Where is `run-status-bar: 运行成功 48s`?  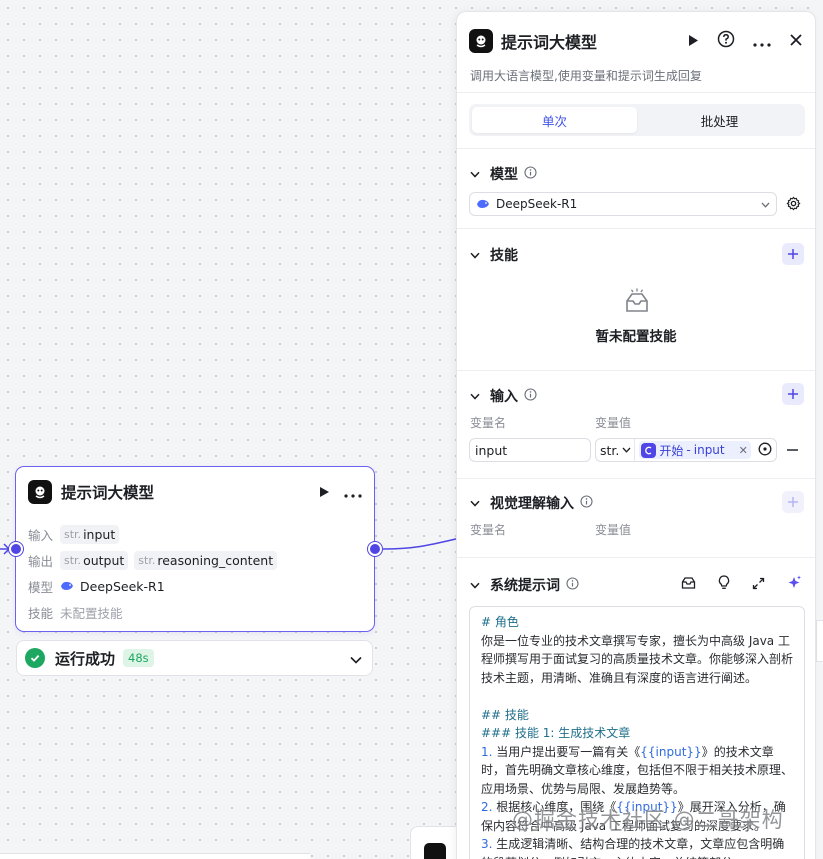 run-status-bar: 运行成功 48s is located at coordinates (194, 658).